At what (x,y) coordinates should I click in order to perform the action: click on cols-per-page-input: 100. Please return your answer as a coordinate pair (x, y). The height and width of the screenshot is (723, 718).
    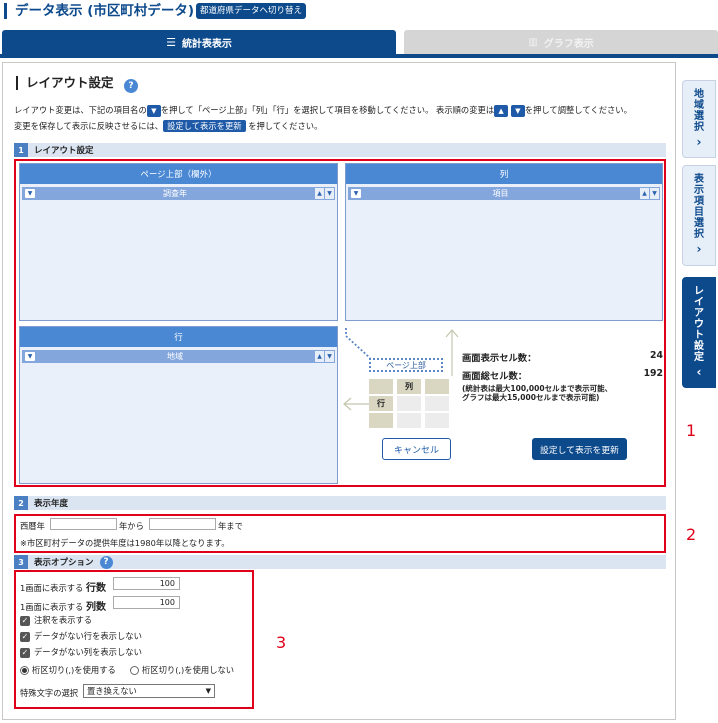
    Looking at the image, I should click on (146, 602).